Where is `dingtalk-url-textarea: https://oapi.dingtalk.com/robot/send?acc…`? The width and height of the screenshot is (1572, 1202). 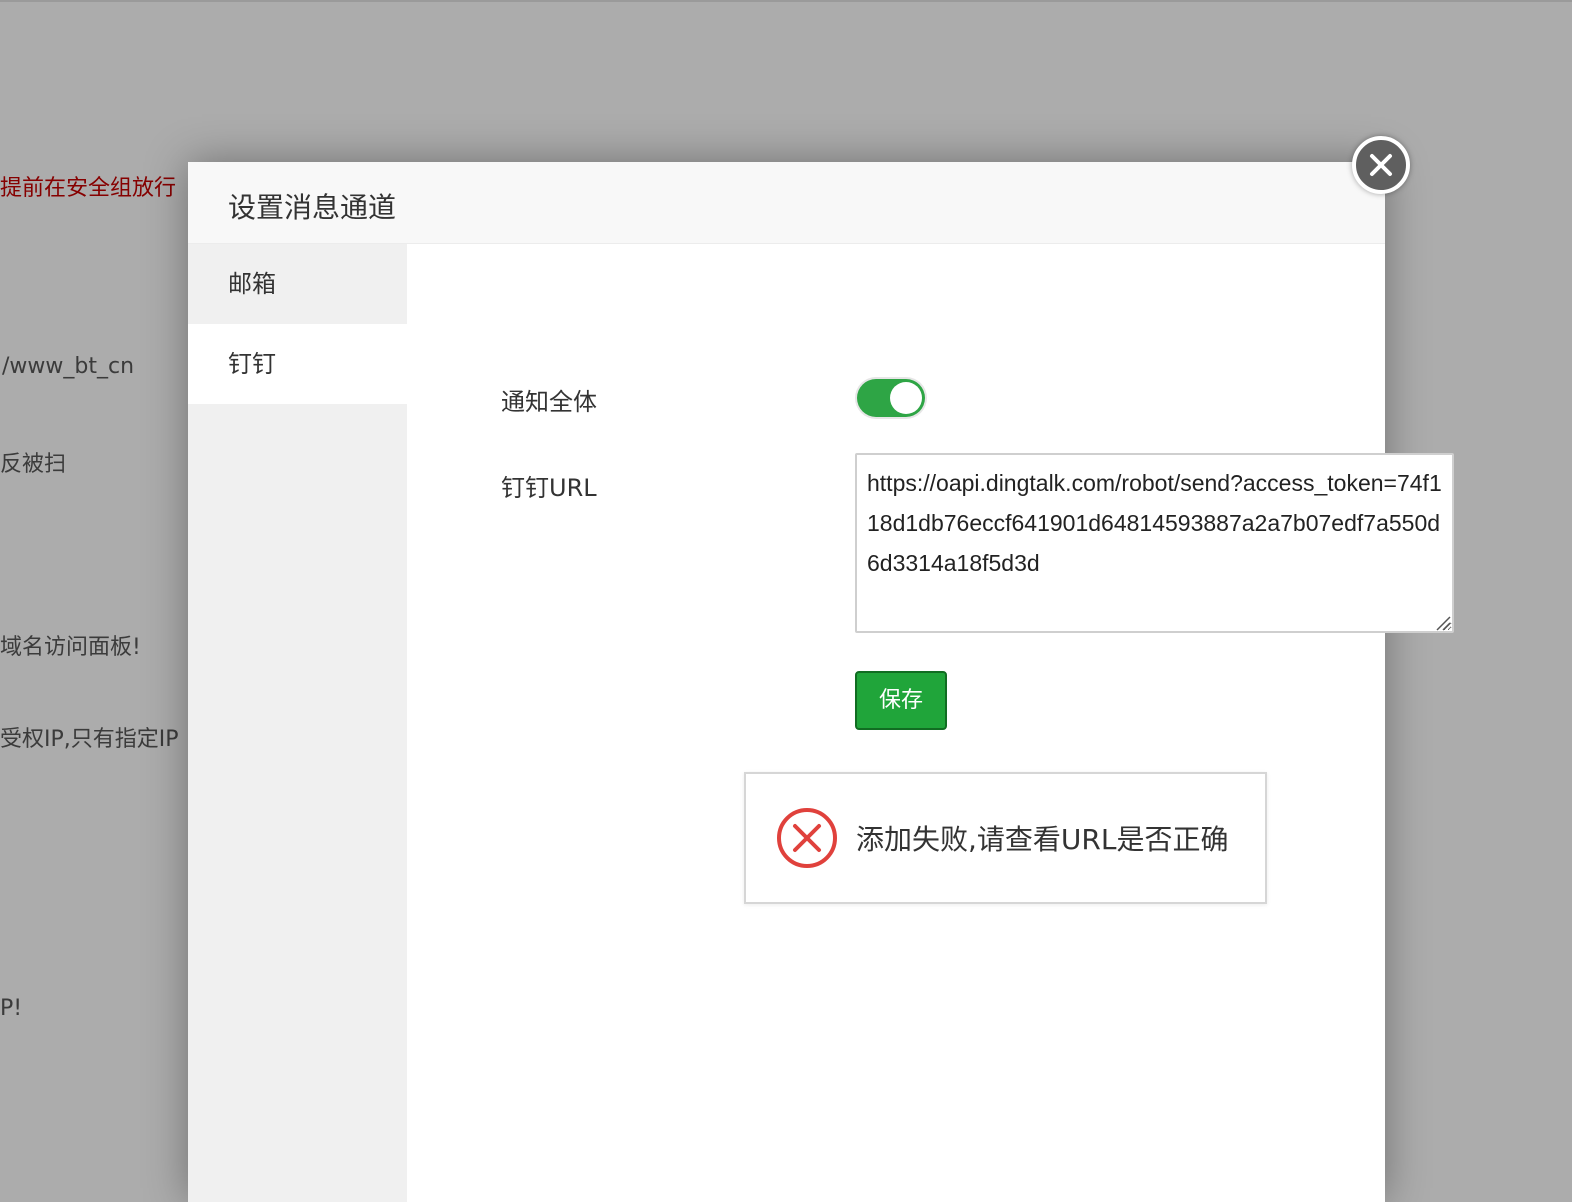
dingtalk-url-textarea: https://oapi.dingtalk.com/robot/send?acc… is located at coordinates (1154, 543).